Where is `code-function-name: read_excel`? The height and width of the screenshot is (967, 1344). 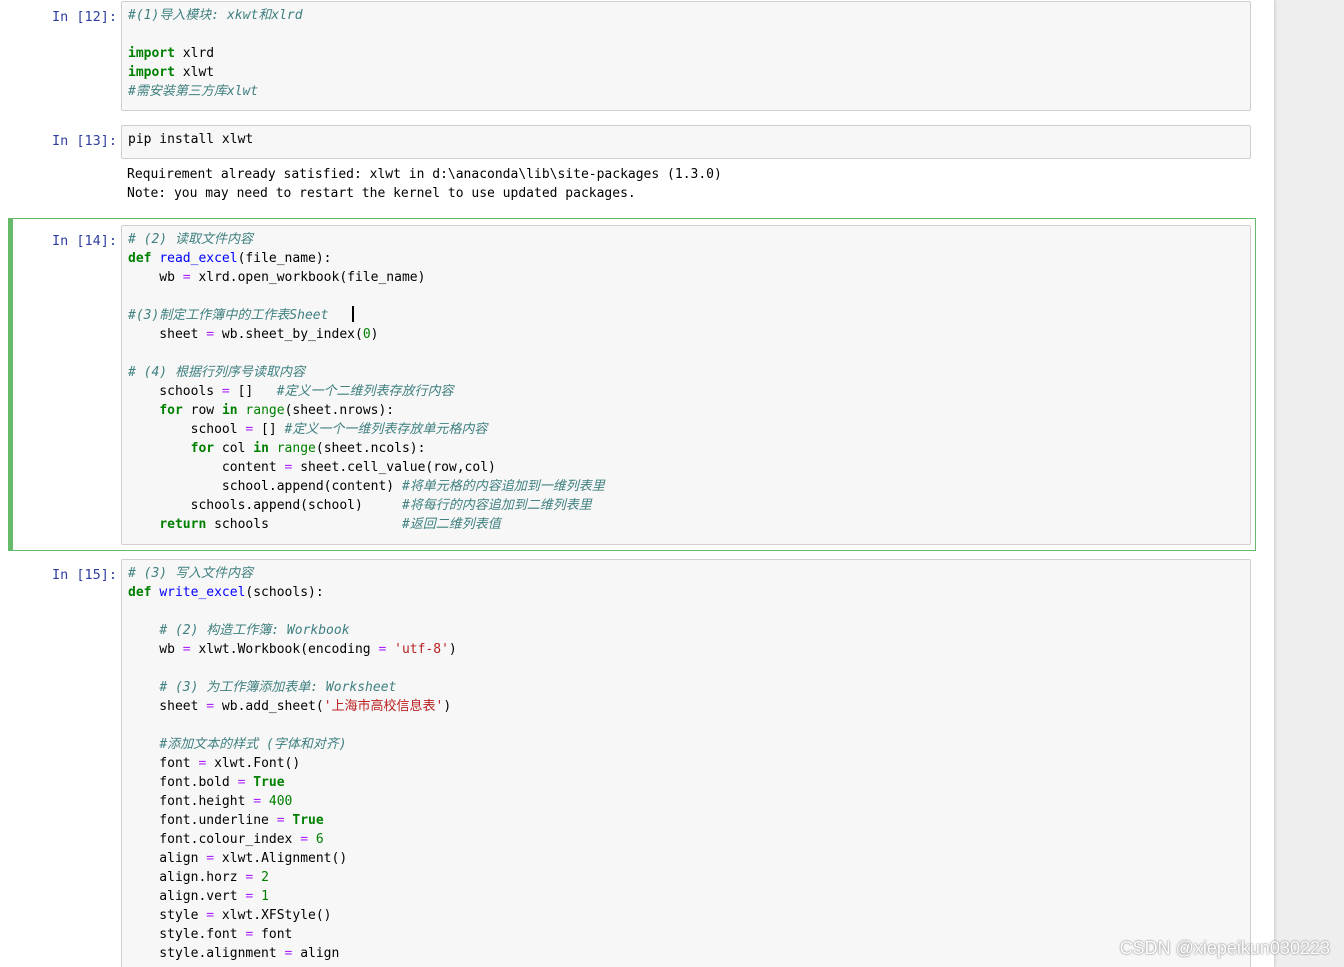
code-function-name: read_excel is located at coordinates (198, 258).